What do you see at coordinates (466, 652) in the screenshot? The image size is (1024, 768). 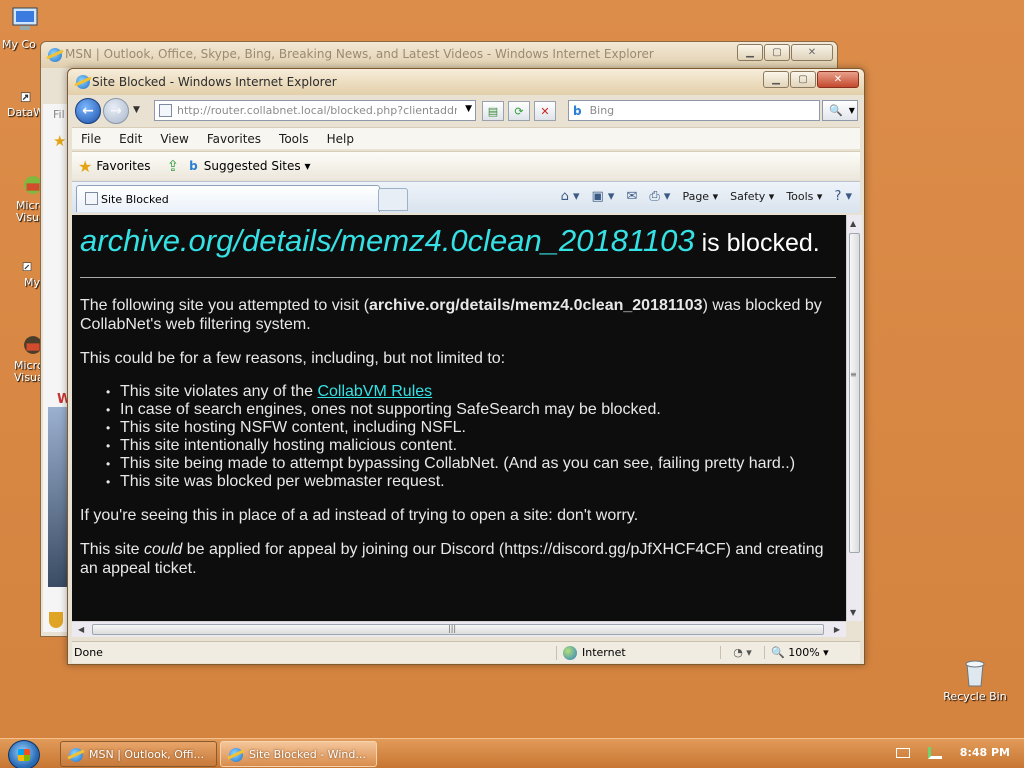 I see `status-bar: Done Internet ◔ ▾ 🔍 100% ▾` at bounding box center [466, 652].